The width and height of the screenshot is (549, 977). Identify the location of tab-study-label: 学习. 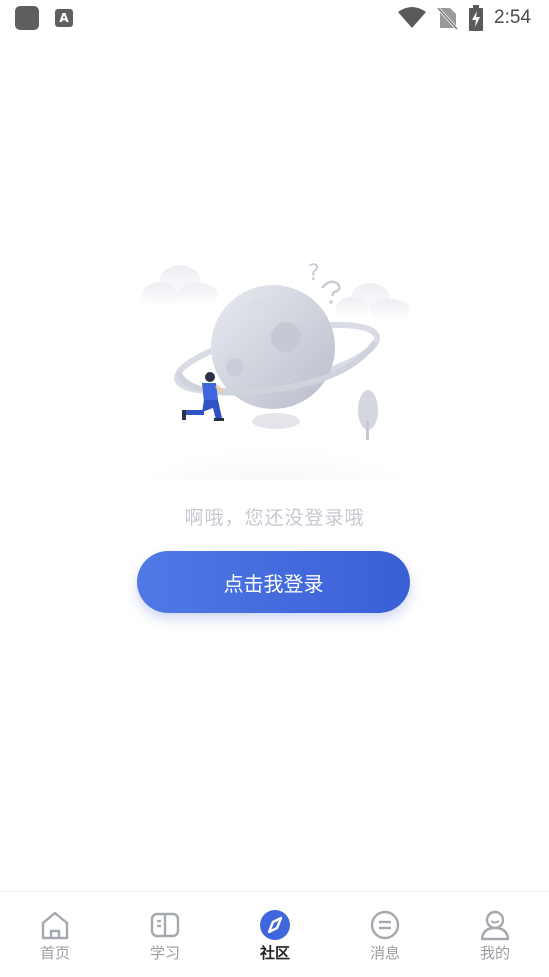
(164, 953).